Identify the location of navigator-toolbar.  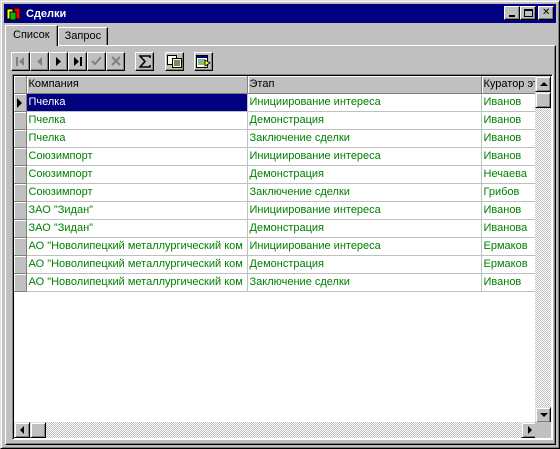
(112, 61).